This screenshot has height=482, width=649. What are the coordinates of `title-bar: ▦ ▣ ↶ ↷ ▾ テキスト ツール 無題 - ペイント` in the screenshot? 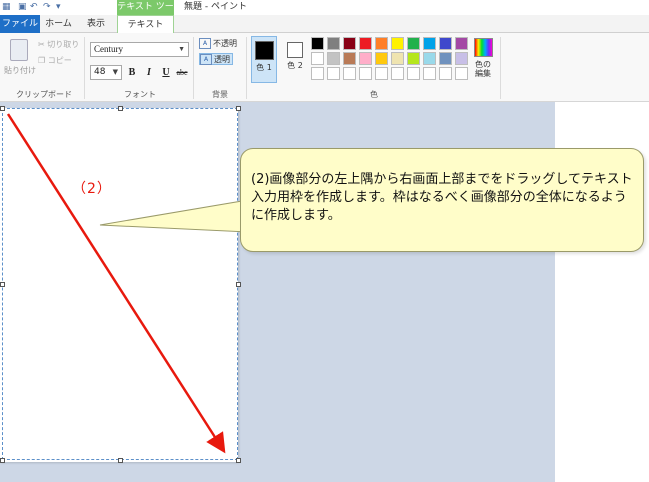 It's located at (324, 7).